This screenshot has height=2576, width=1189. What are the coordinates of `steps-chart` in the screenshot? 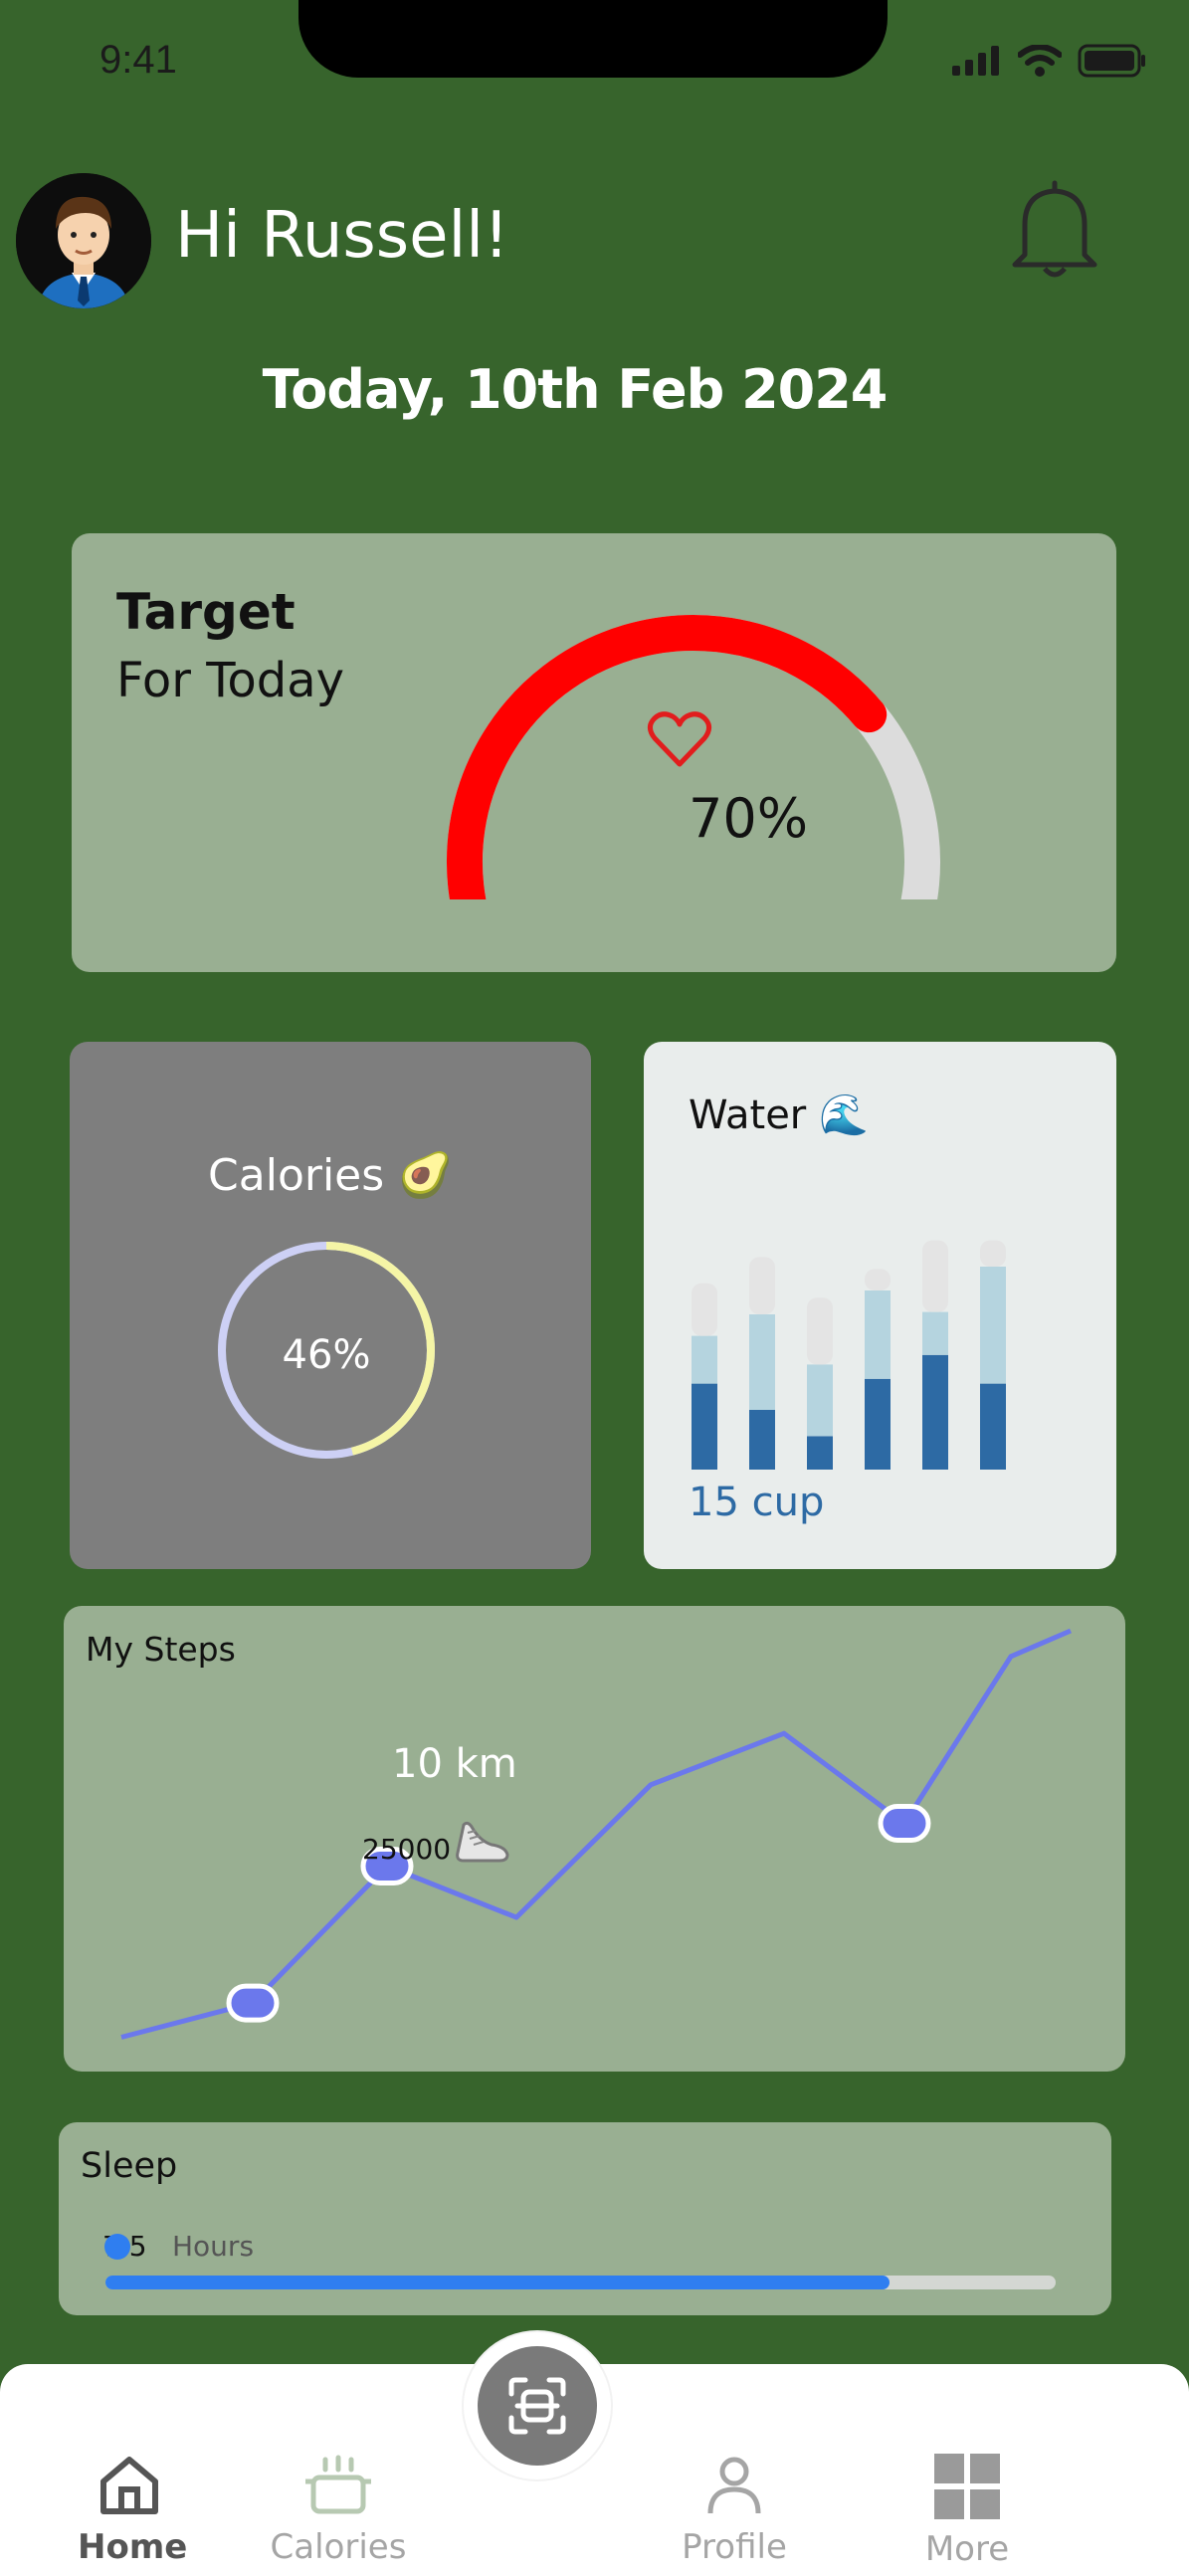 It's located at (596, 1834).